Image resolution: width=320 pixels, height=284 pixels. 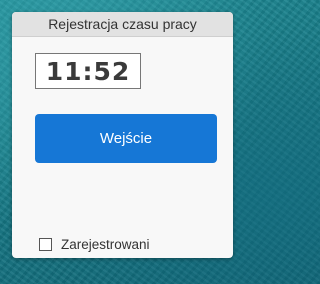 I want to click on registered-checkbox-label: Zarejestrowani, so click(x=105, y=244).